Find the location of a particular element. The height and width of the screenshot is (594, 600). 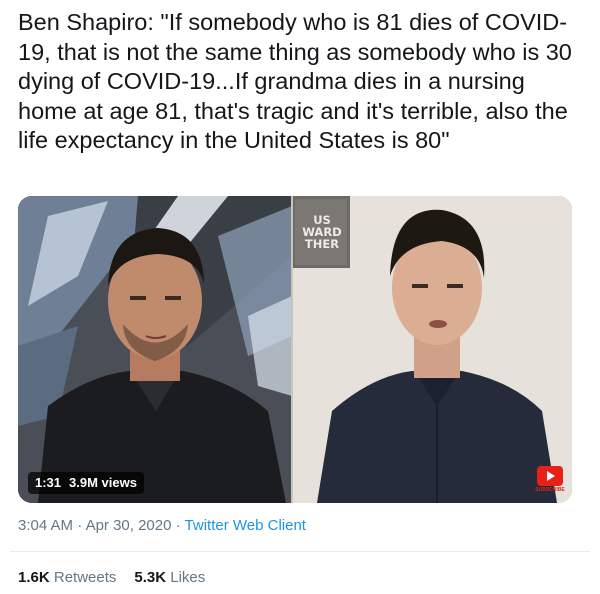

split-divider is located at coordinates (292, 349).